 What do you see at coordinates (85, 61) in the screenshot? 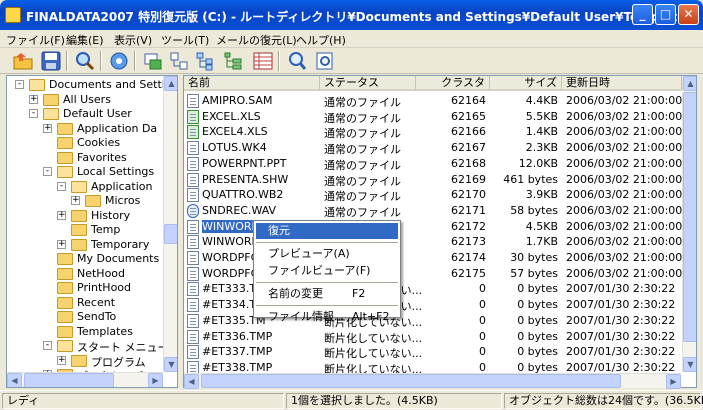
I see `search-icon` at bounding box center [85, 61].